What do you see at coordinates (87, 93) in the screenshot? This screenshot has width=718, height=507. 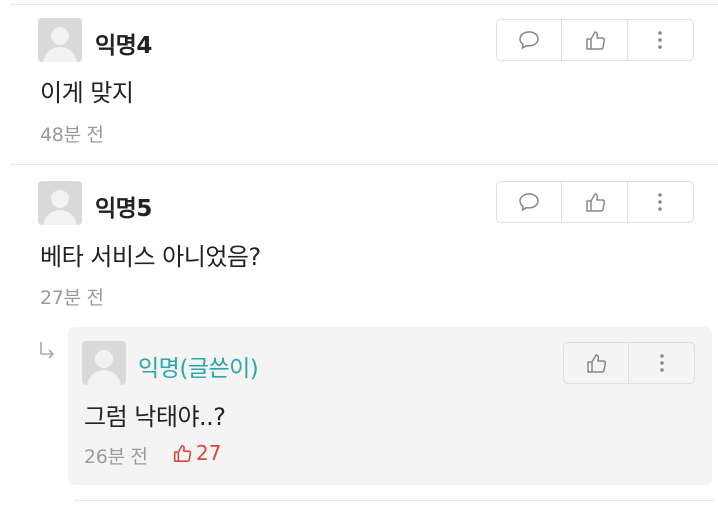 I see `comment-text: 이게 맞지` at bounding box center [87, 93].